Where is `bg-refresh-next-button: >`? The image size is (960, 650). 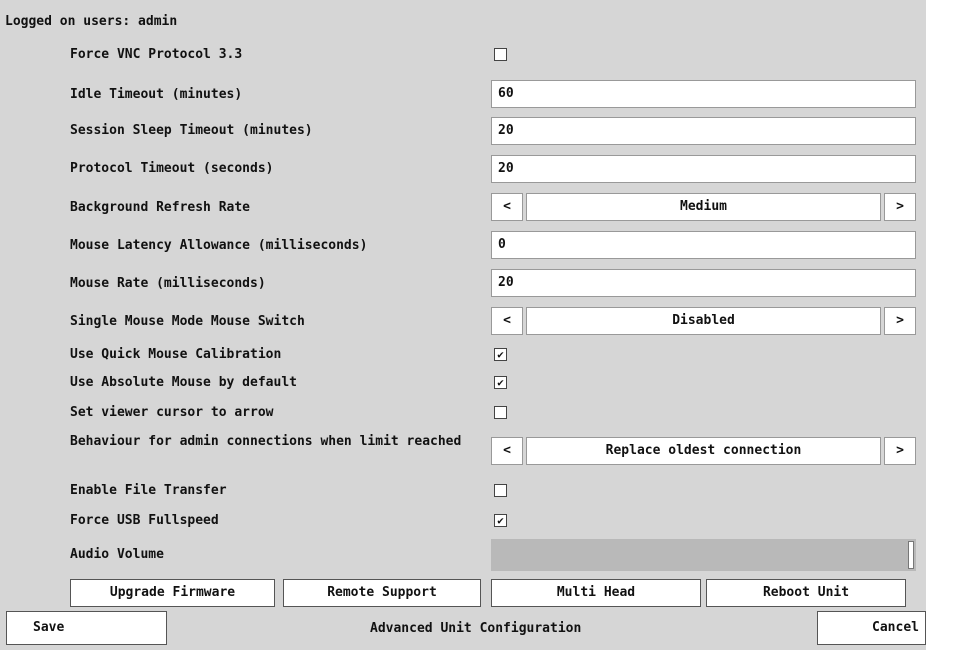
bg-refresh-next-button: > is located at coordinates (900, 207).